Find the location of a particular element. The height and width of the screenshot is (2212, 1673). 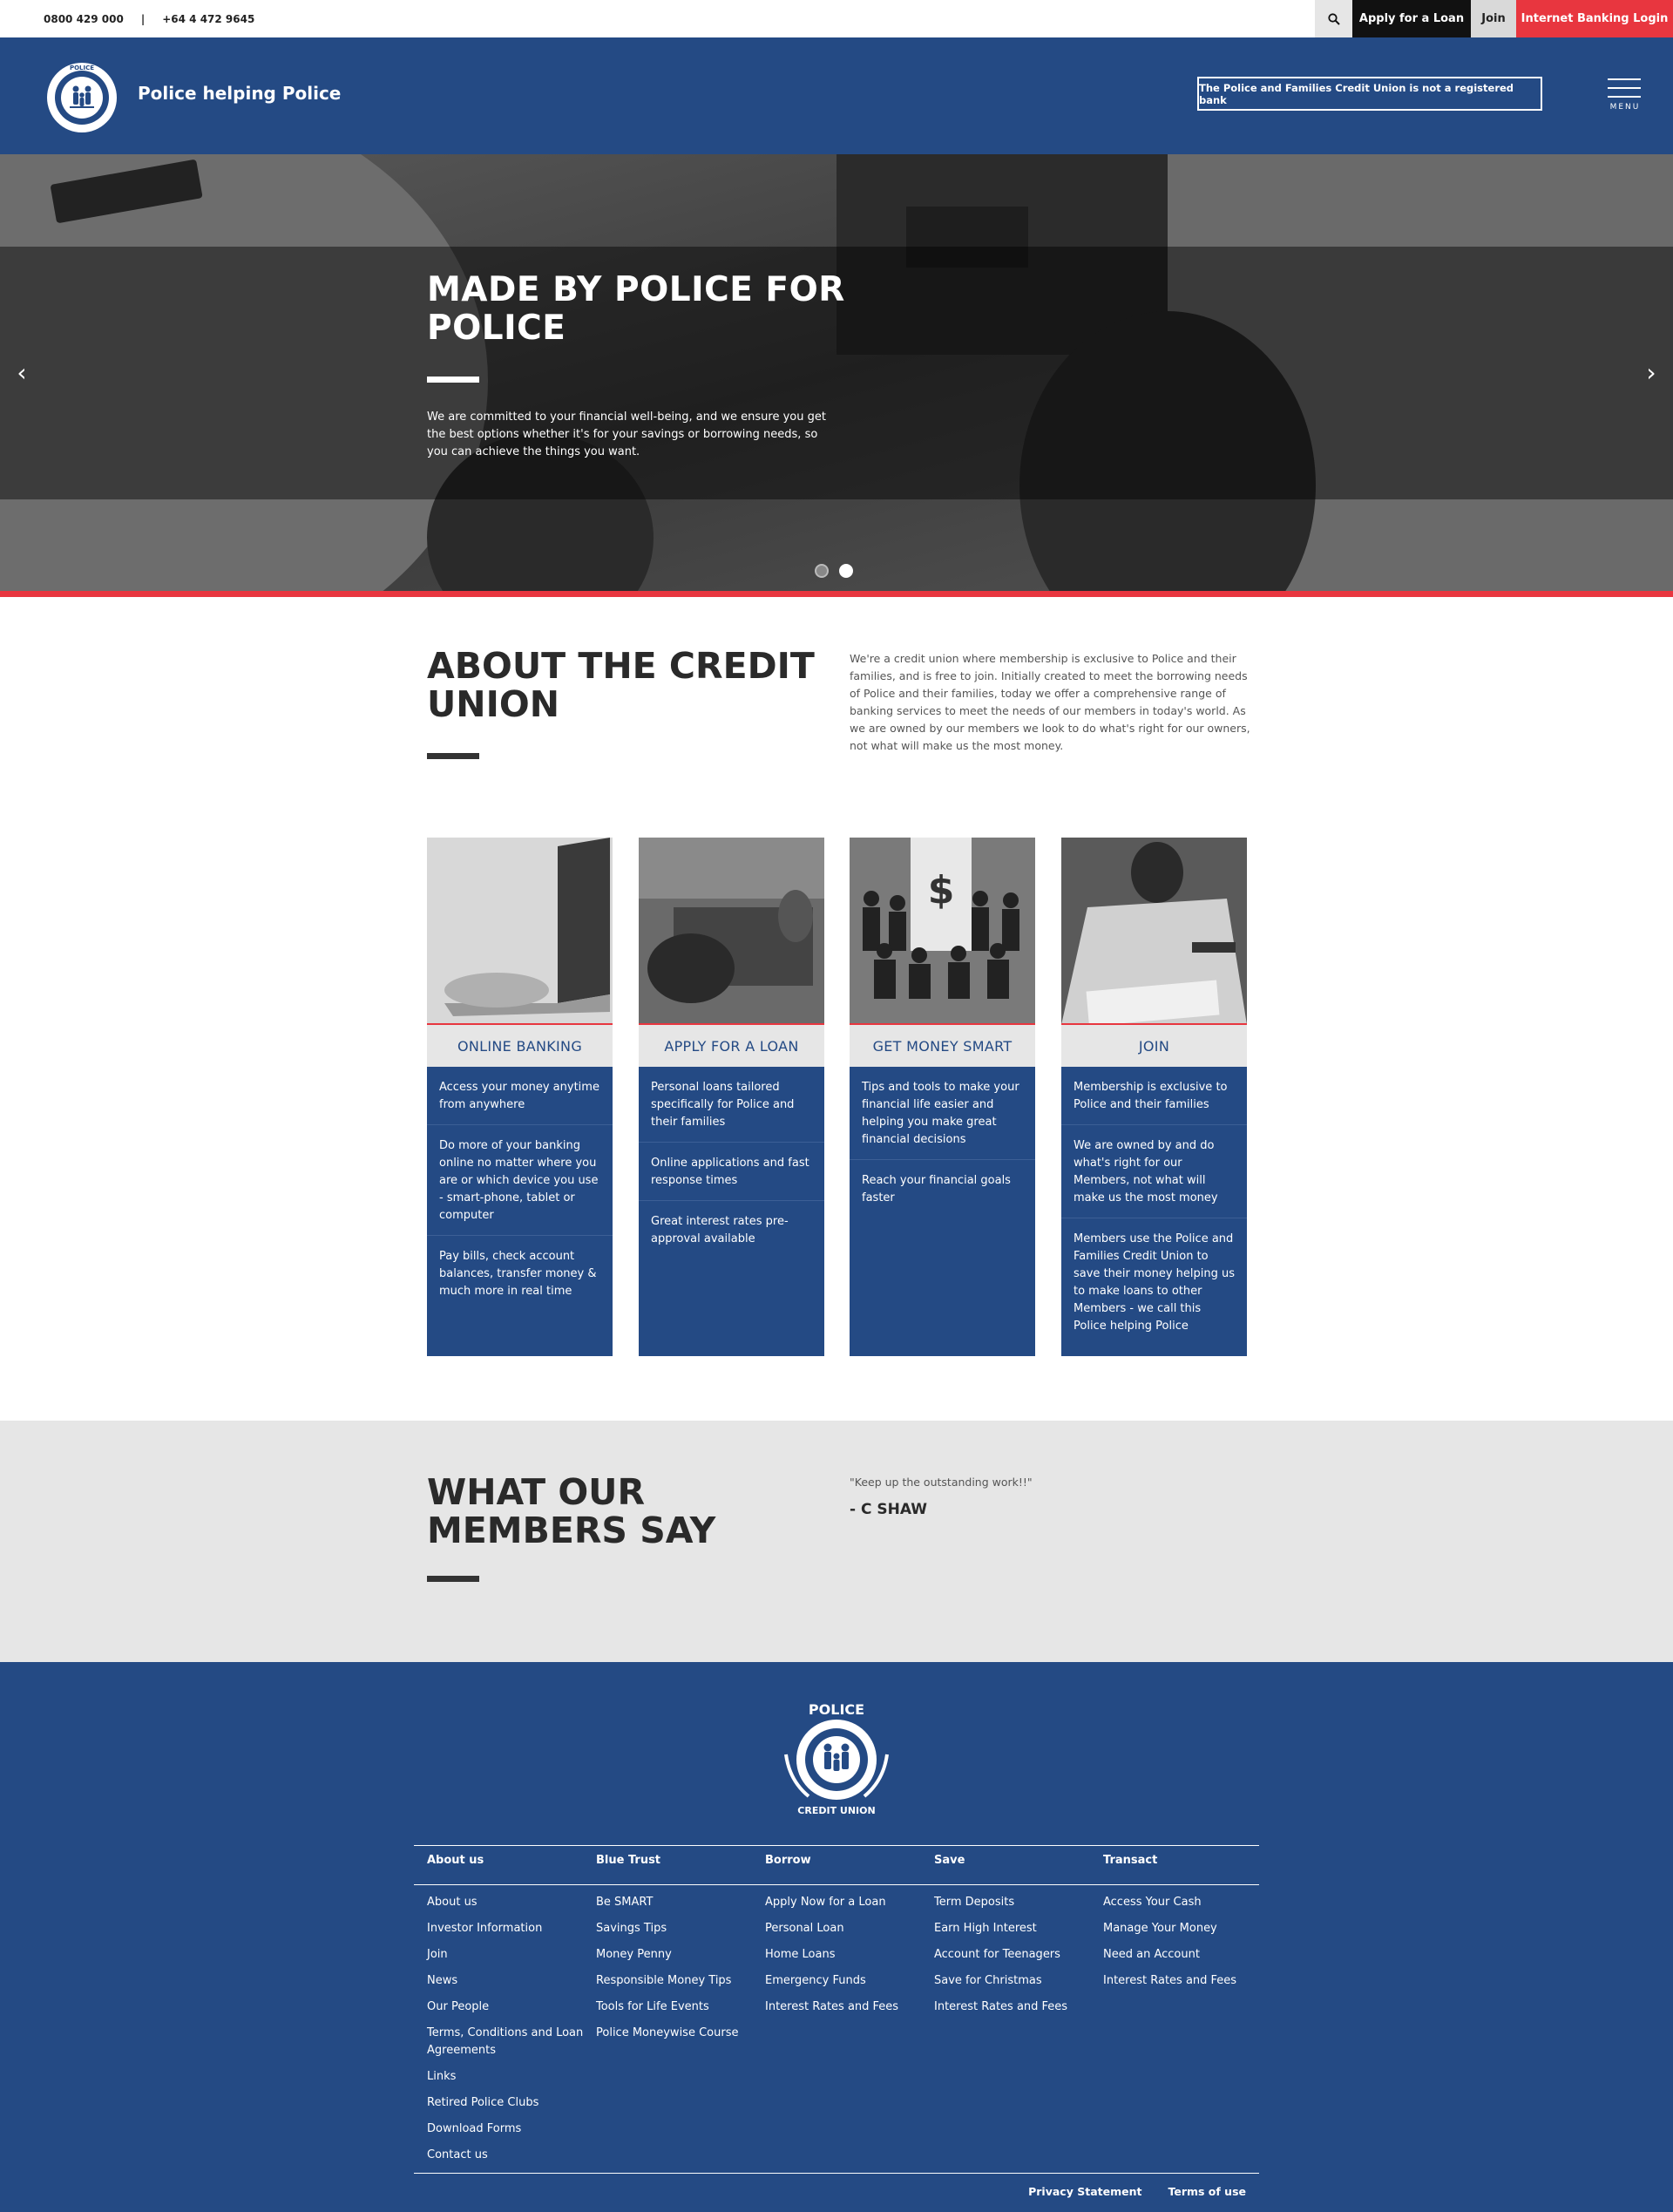

hero-title-rule is located at coordinates (453, 380).